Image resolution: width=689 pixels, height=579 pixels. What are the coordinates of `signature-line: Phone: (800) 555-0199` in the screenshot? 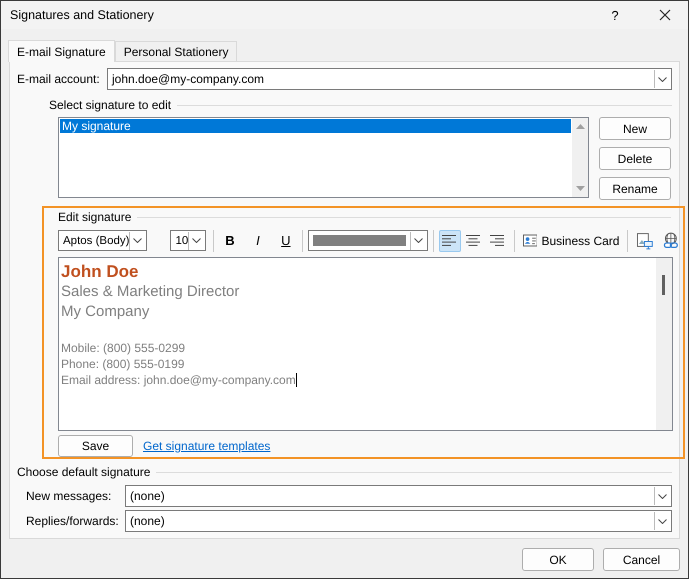 It's located at (122, 364).